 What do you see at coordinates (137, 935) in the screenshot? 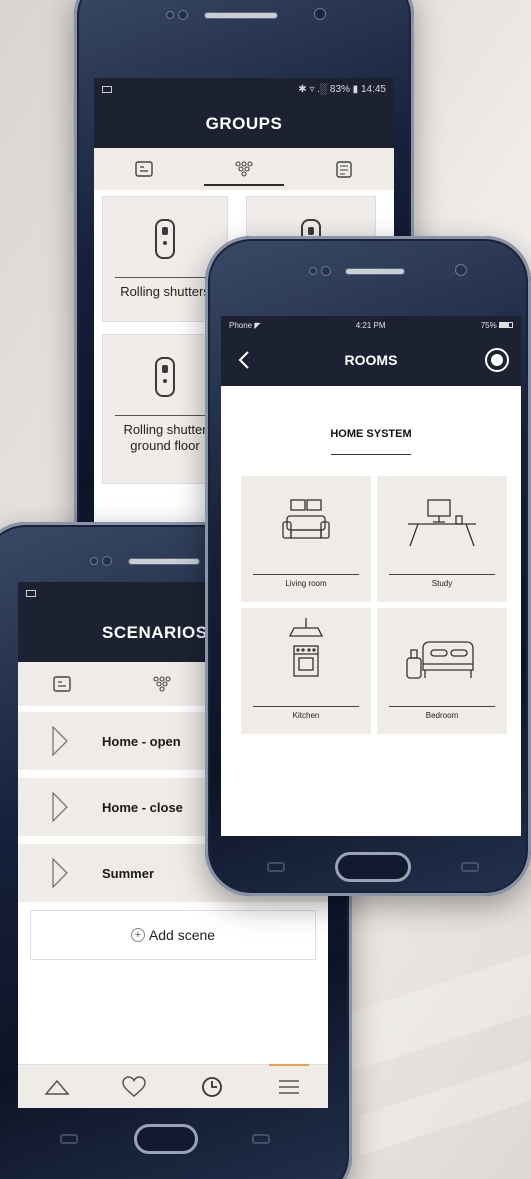
I see `plus-icon: +` at bounding box center [137, 935].